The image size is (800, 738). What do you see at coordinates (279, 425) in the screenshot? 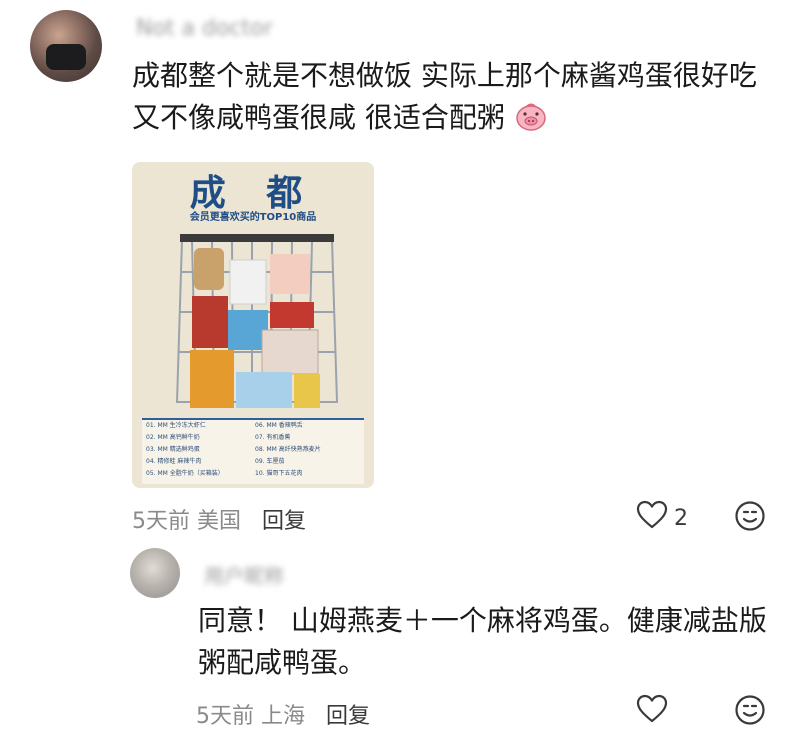
I see `list-item-right: 06. MM 香辣鸭舌` at bounding box center [279, 425].